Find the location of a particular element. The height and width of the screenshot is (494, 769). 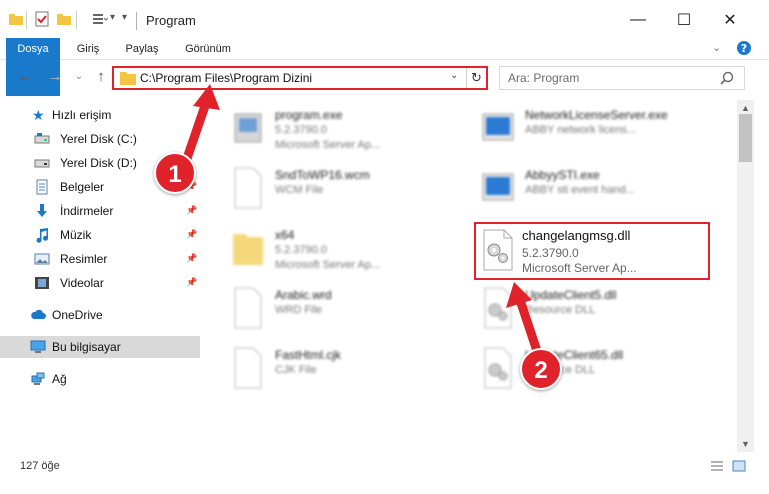

file-name: x64 is located at coordinates (285, 235).